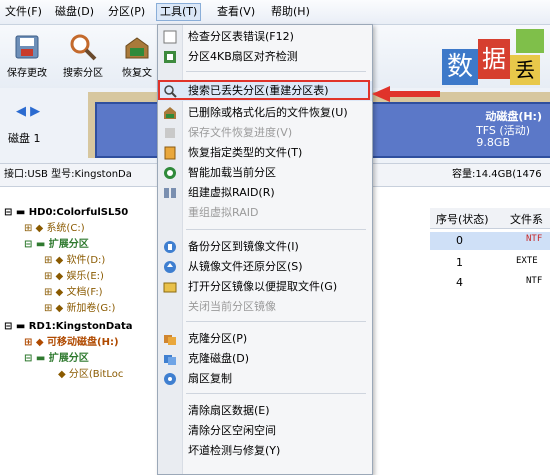 The height and width of the screenshot is (475, 550). Describe the element at coordinates (170, 451) in the screenshot. I see `badsector-icon` at that location.